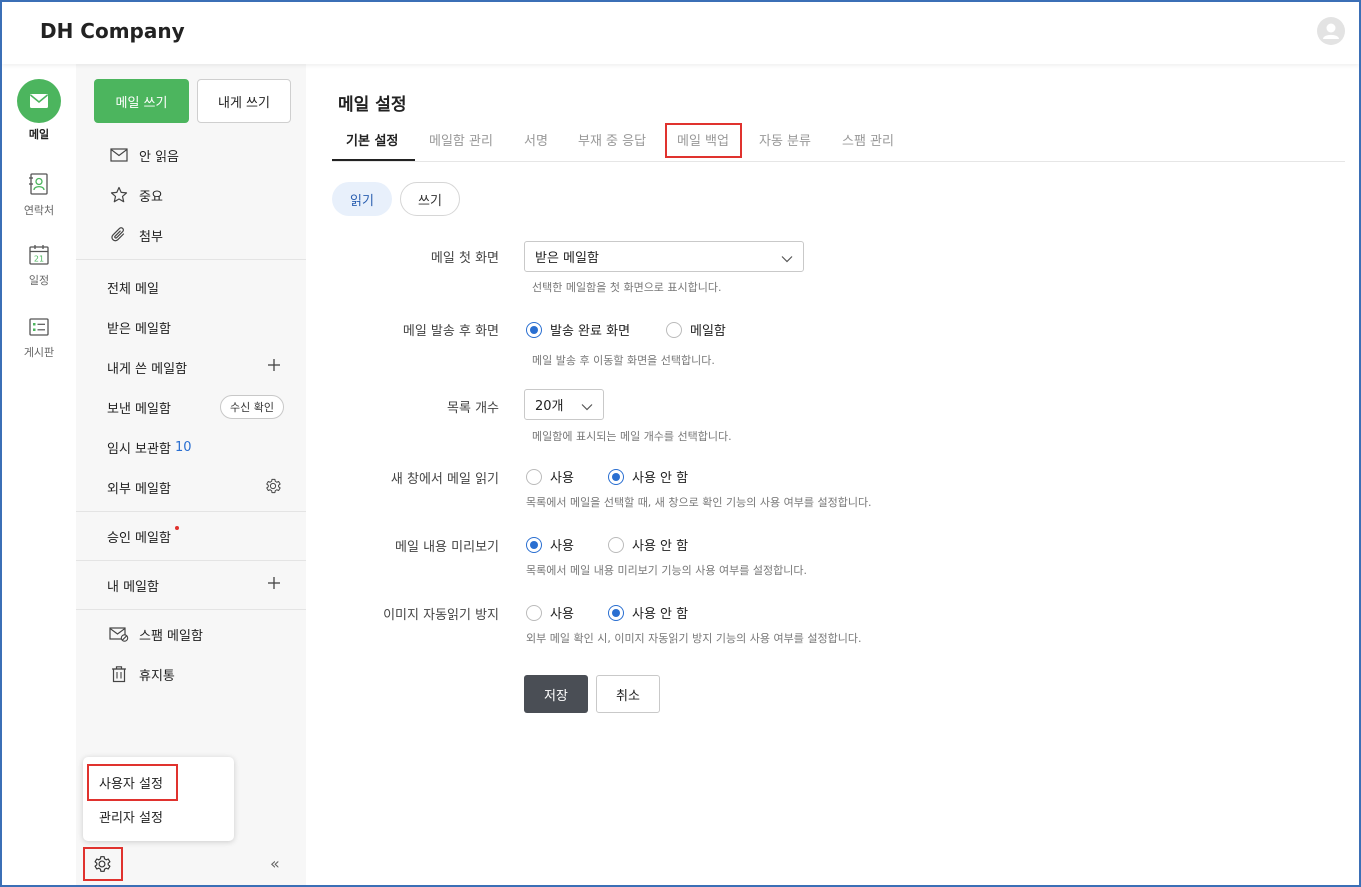  Describe the element at coordinates (273, 488) in the screenshot. I see `gear-icon` at that location.